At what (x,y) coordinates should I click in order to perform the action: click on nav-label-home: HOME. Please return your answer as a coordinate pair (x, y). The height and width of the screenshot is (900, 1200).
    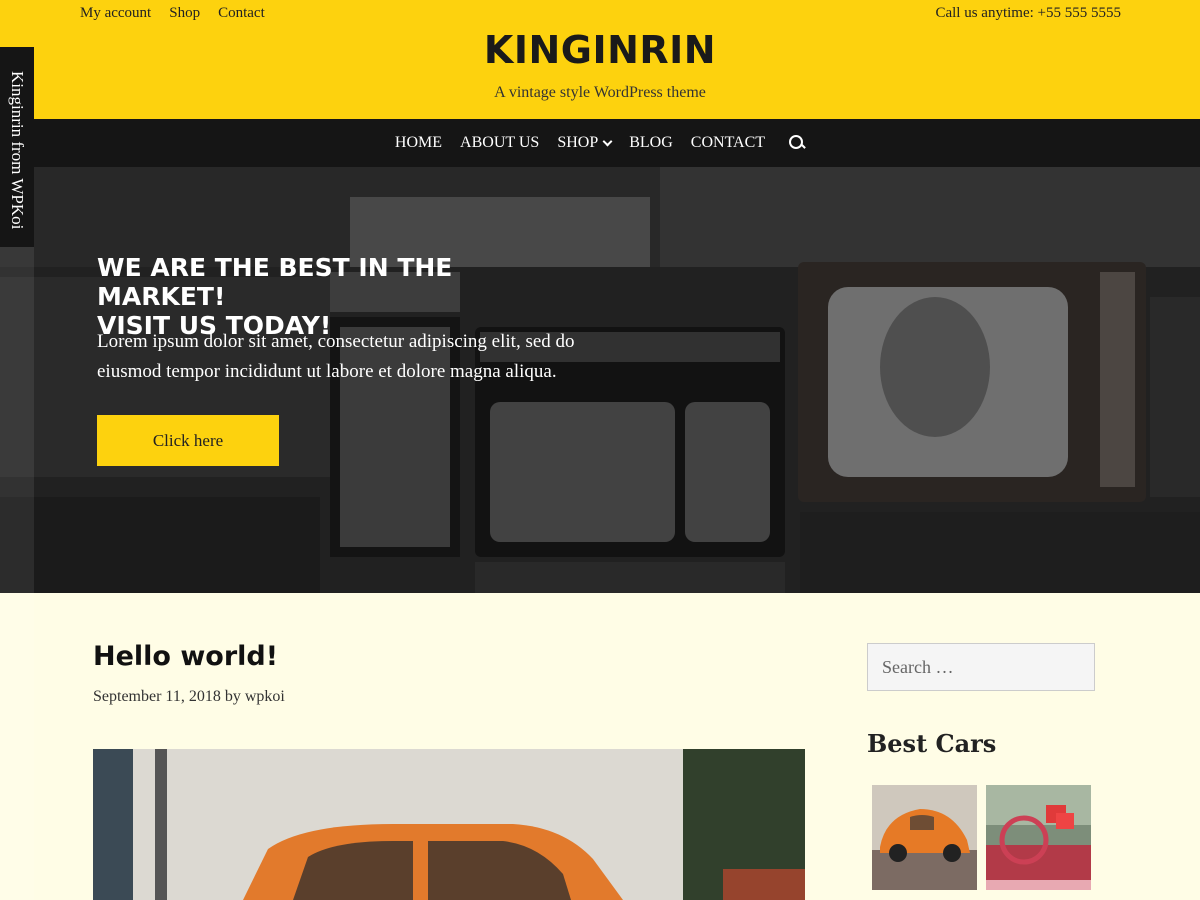
    Looking at the image, I should click on (418, 142).